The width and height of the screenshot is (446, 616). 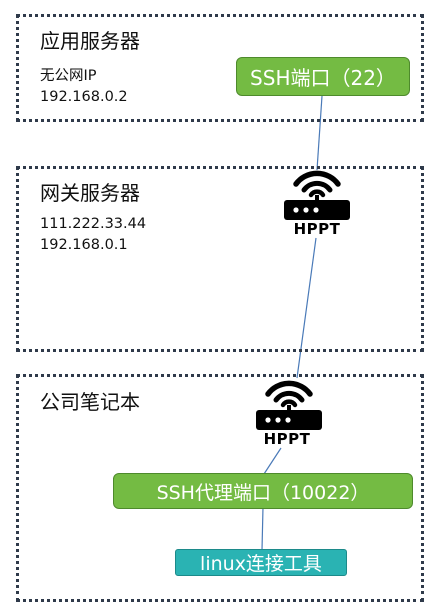 I want to click on linux-tool-label: linux连接工具, so click(x=261, y=564).